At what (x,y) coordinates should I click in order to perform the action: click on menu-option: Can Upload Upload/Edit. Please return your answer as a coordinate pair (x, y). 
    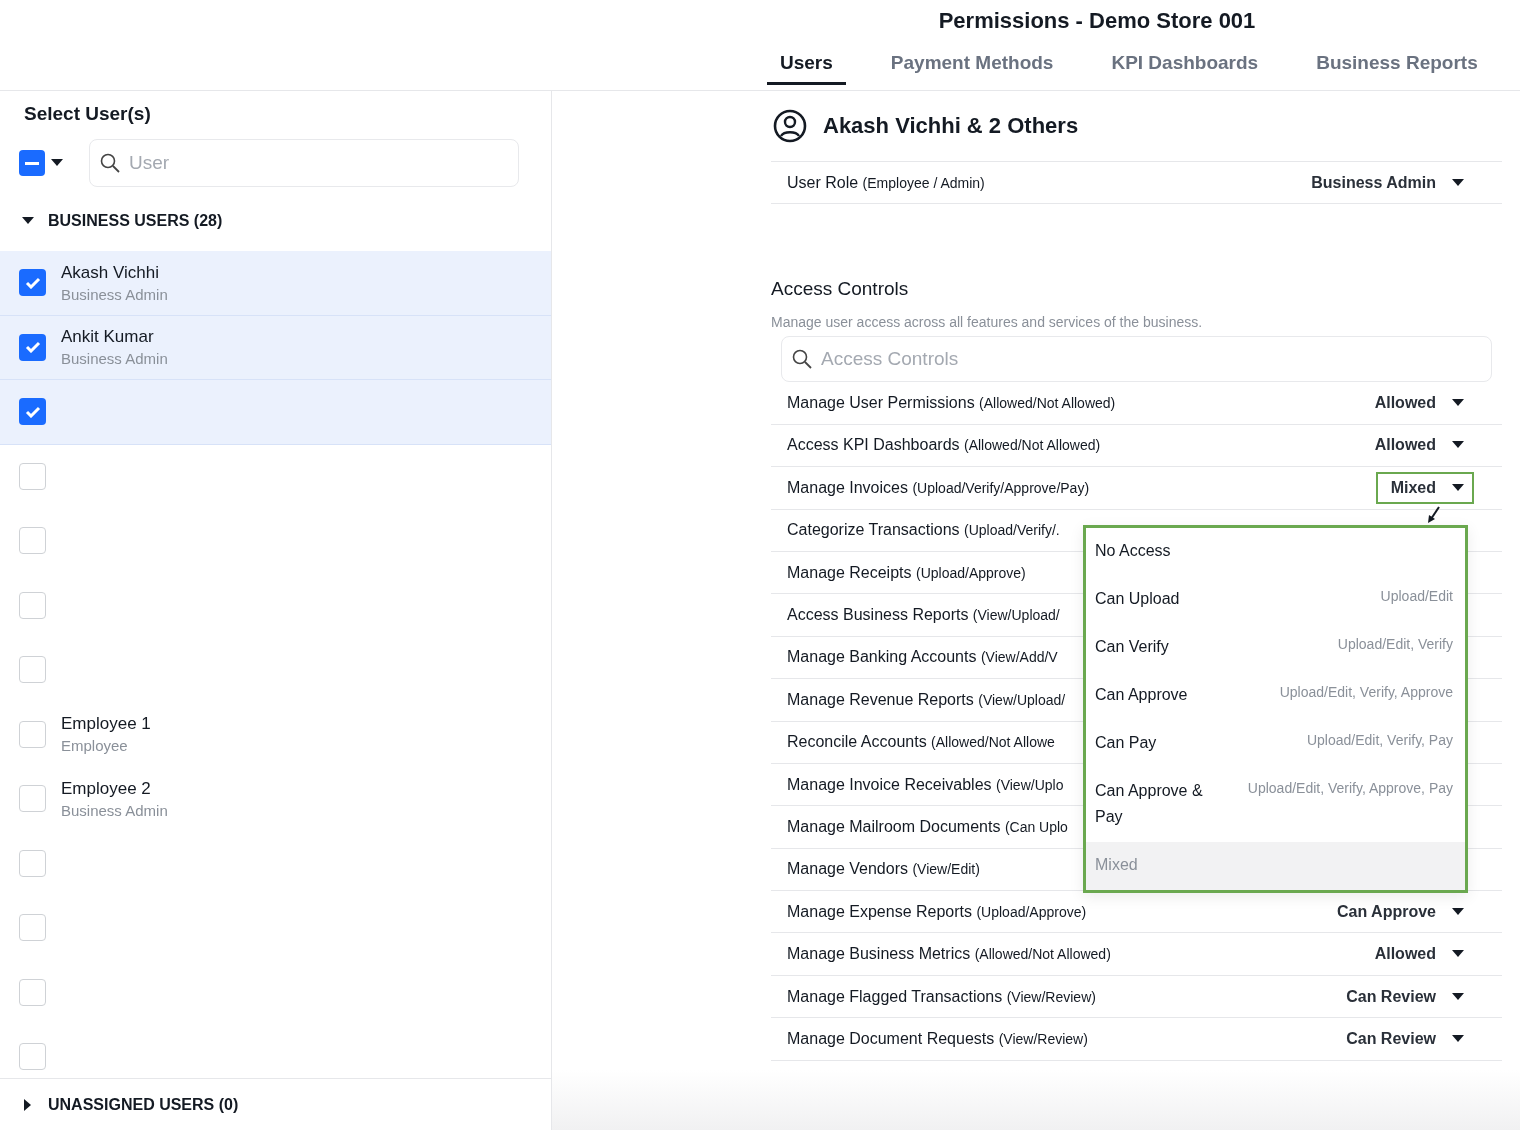
    Looking at the image, I should click on (1275, 600).